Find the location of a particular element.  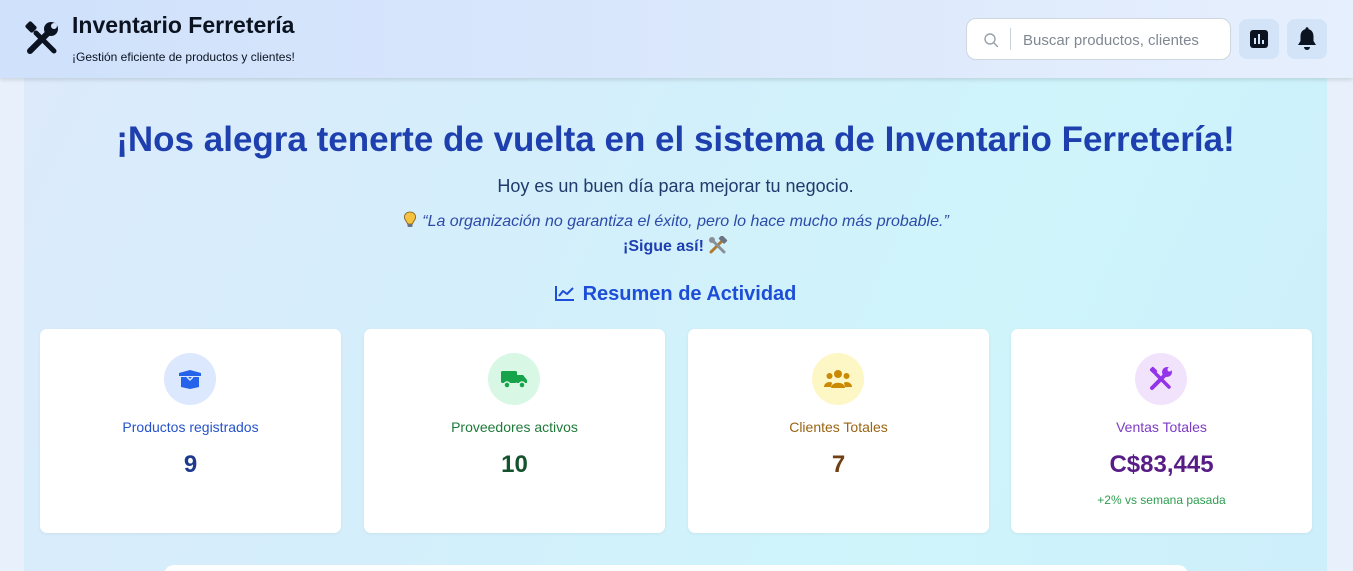

stat-card-clients: Clientes Totales 7 is located at coordinates (838, 431).